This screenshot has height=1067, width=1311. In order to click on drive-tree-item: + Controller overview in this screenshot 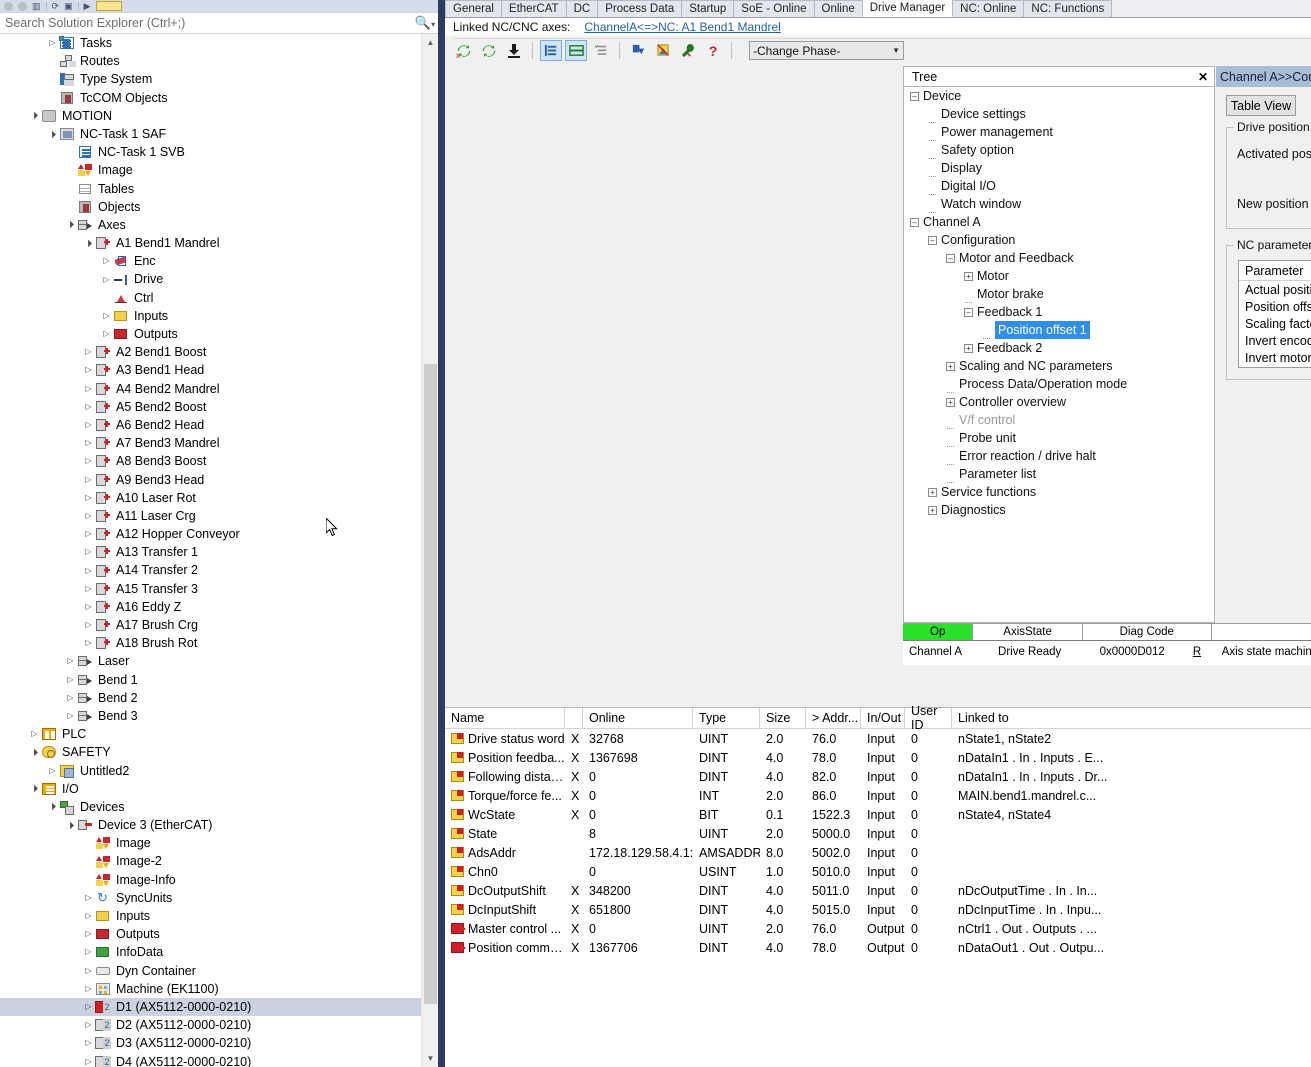, I will do `click(1059, 402)`.